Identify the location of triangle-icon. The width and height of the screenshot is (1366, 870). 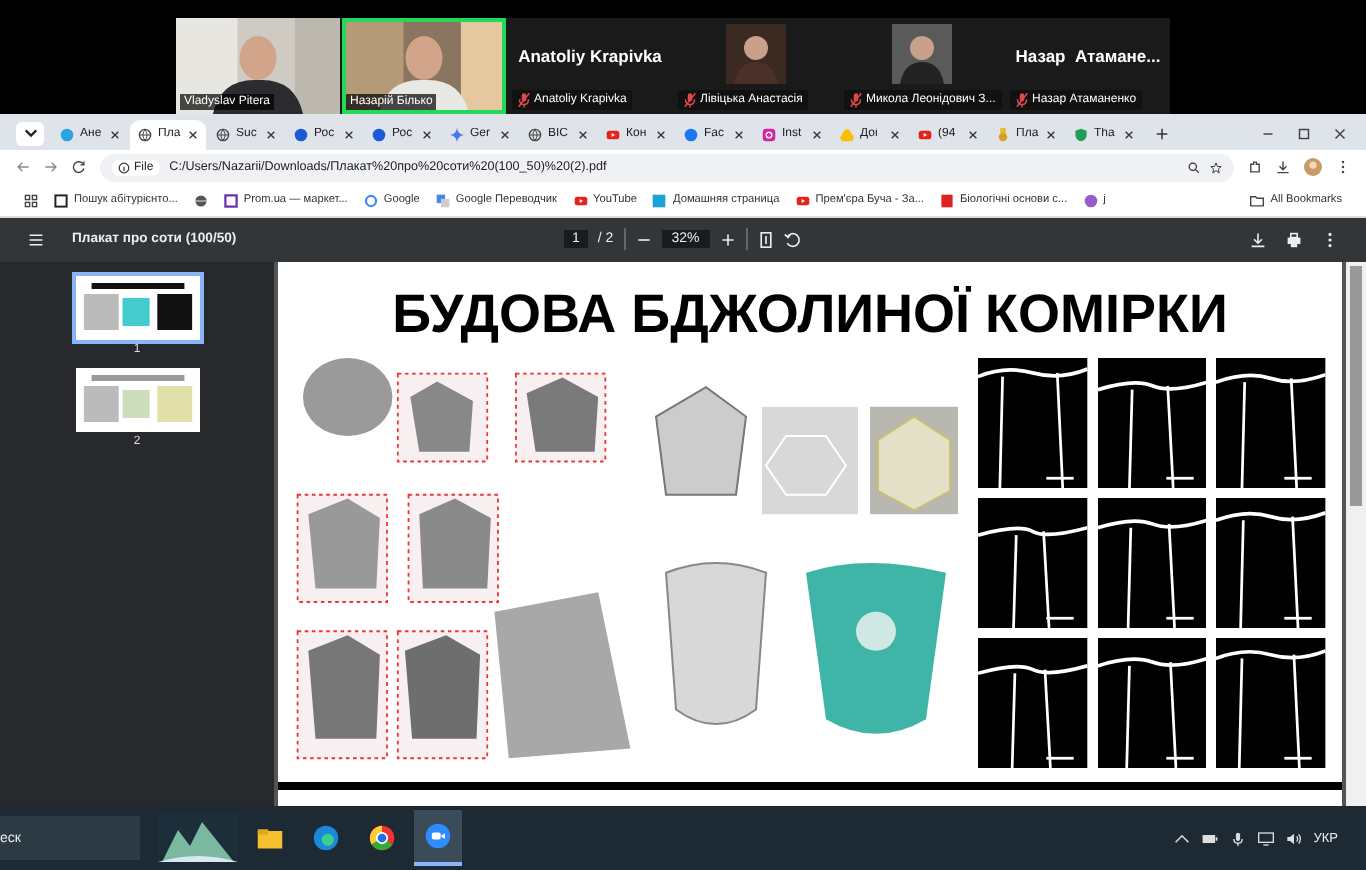
(847, 134).